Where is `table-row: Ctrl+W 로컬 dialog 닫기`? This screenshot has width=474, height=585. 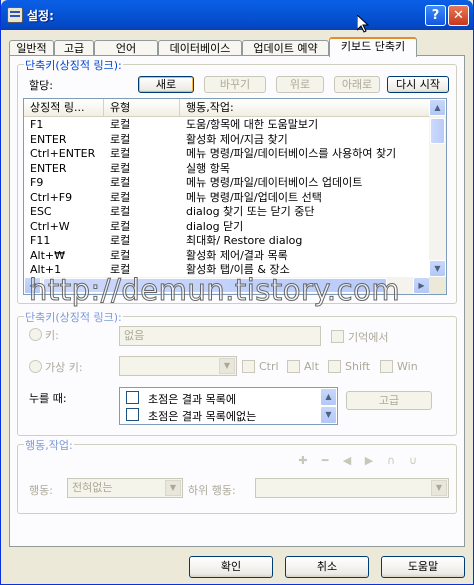
table-row: Ctrl+W 로컬 dialog 닫기 is located at coordinates (227, 227).